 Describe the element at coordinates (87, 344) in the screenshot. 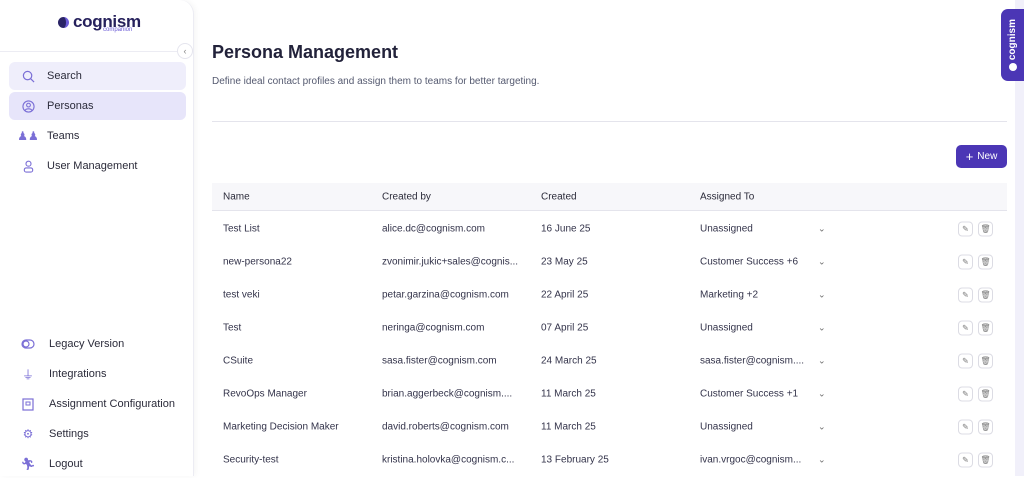

I see `sidebar-item-label: Legacy Version` at that location.